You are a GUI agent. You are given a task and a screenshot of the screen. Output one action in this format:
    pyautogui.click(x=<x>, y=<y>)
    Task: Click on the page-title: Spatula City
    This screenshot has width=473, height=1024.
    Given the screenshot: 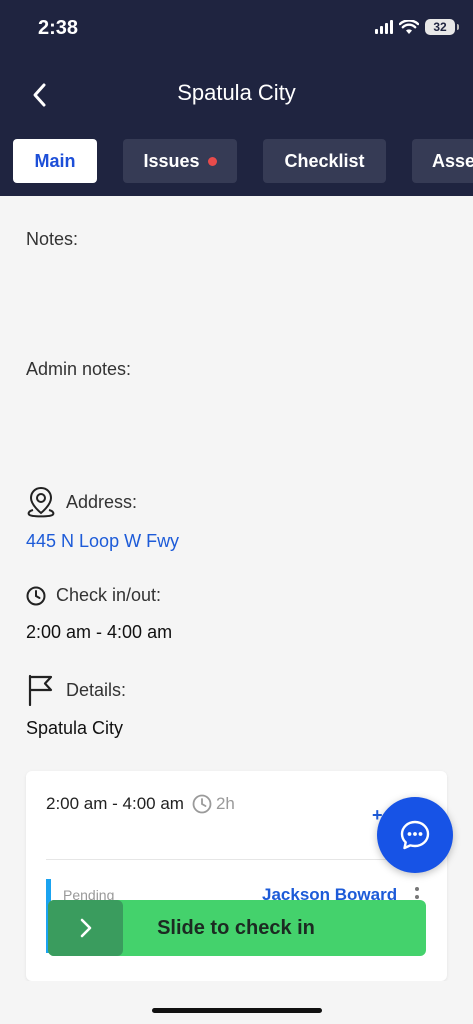 What is the action you would take?
    pyautogui.click(x=236, y=92)
    